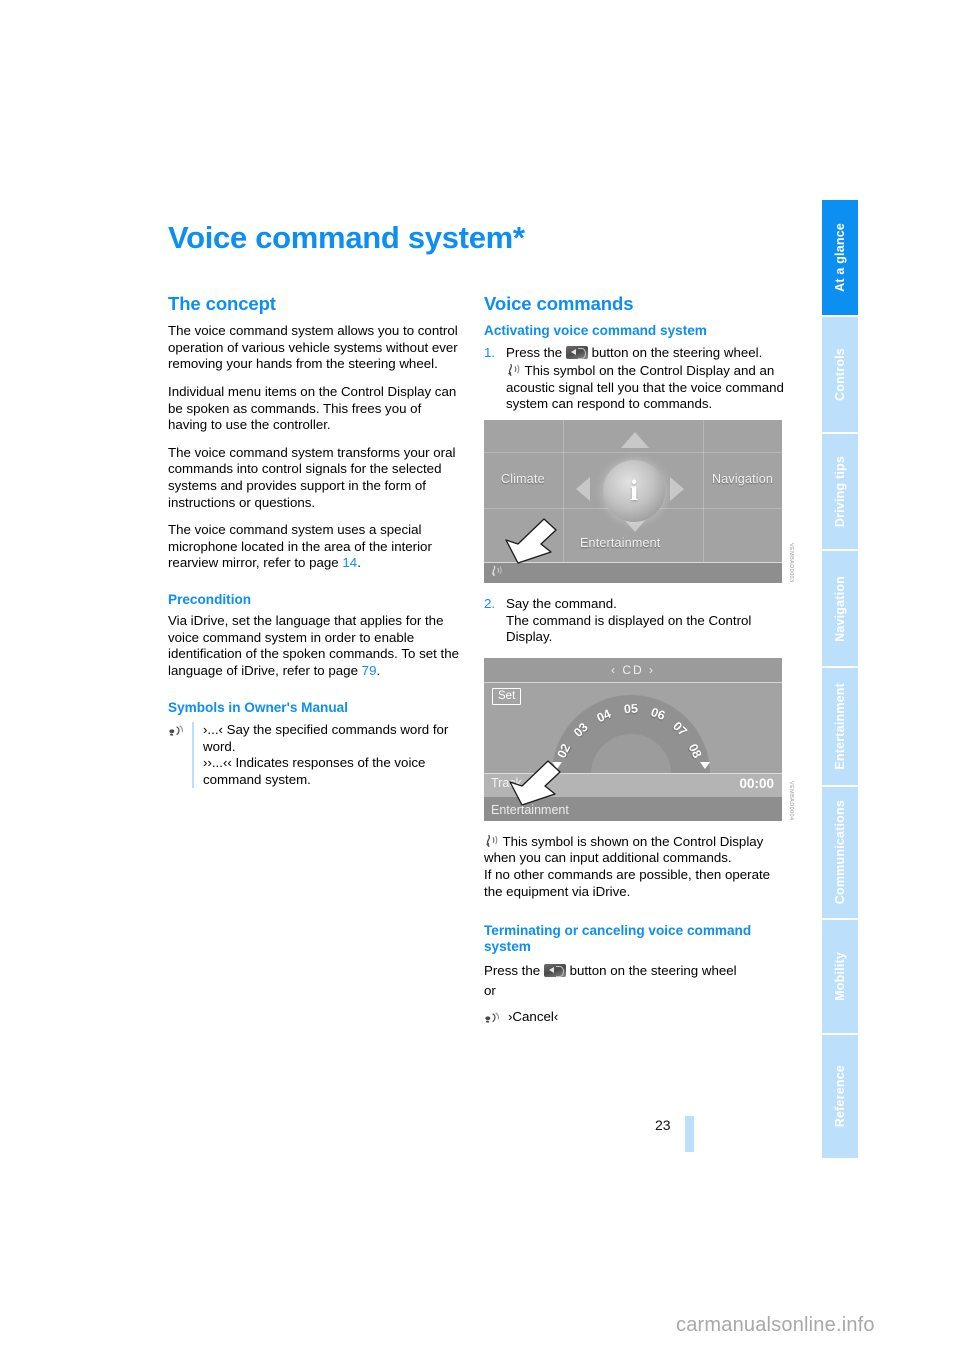  What do you see at coordinates (557, 765) in the screenshot?
I see `figure2-left-tick-icon` at bounding box center [557, 765].